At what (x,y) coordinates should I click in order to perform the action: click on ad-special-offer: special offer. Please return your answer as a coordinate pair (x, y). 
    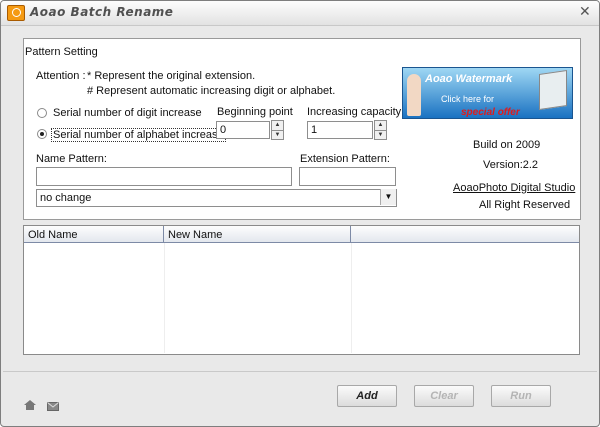
    Looking at the image, I should click on (490, 112).